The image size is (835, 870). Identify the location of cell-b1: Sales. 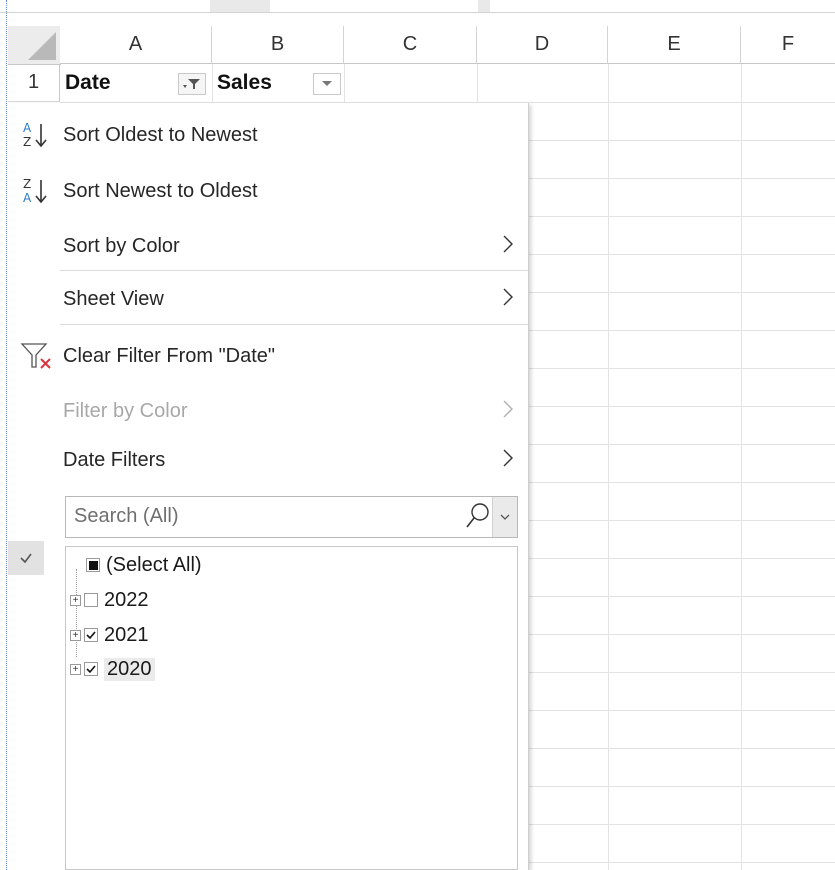
(244, 83).